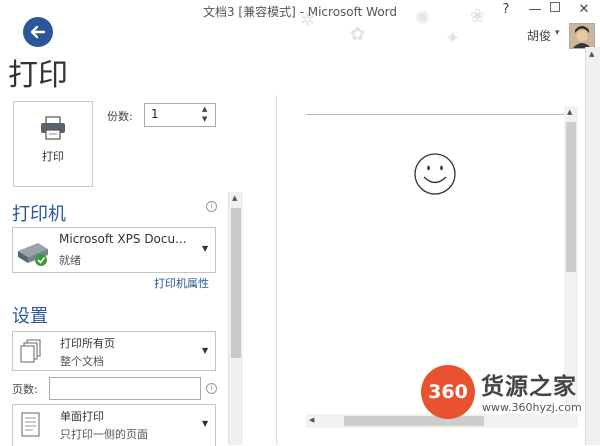 Image resolution: width=600 pixels, height=446 pixels. I want to click on print-range-subtitle: 整个文档, so click(82, 361).